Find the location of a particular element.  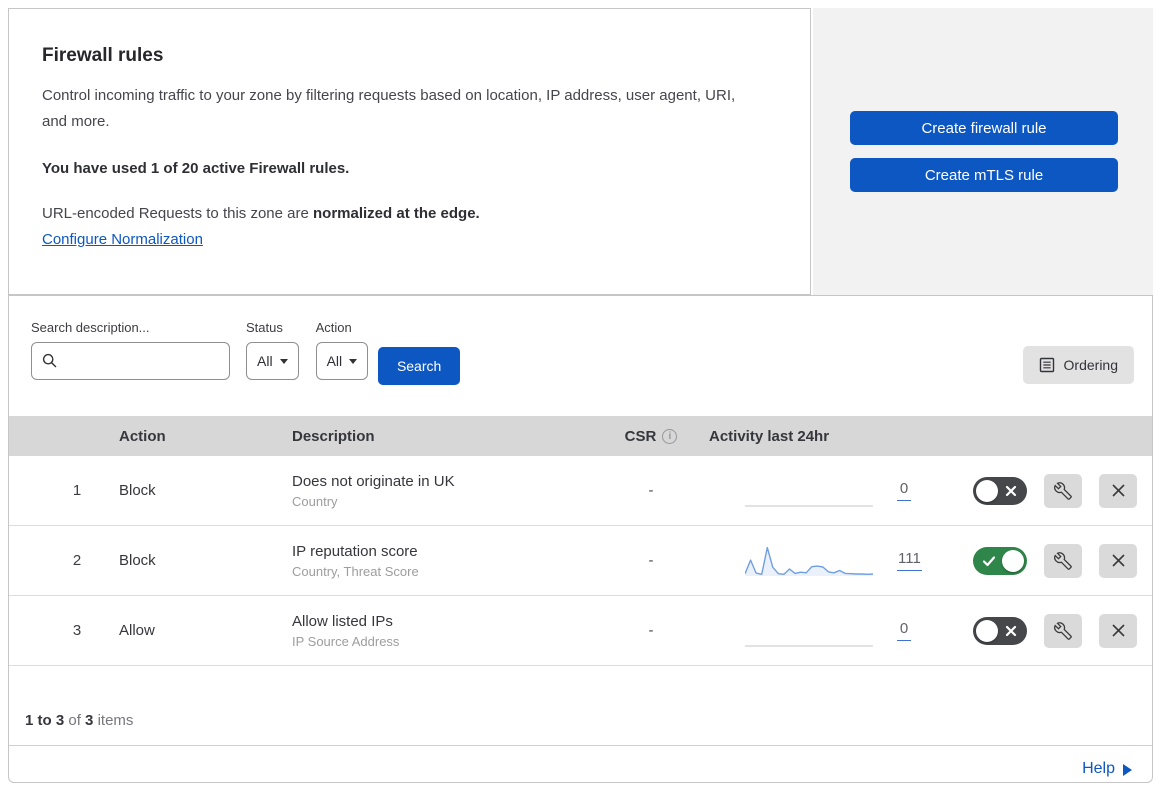

search-input is located at coordinates (130, 361).